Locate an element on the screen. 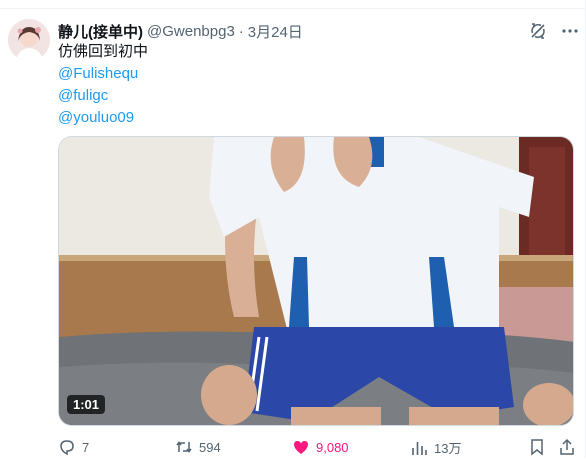 This screenshot has height=460, width=586. mention-link: @fuligc is located at coordinates (103, 96).